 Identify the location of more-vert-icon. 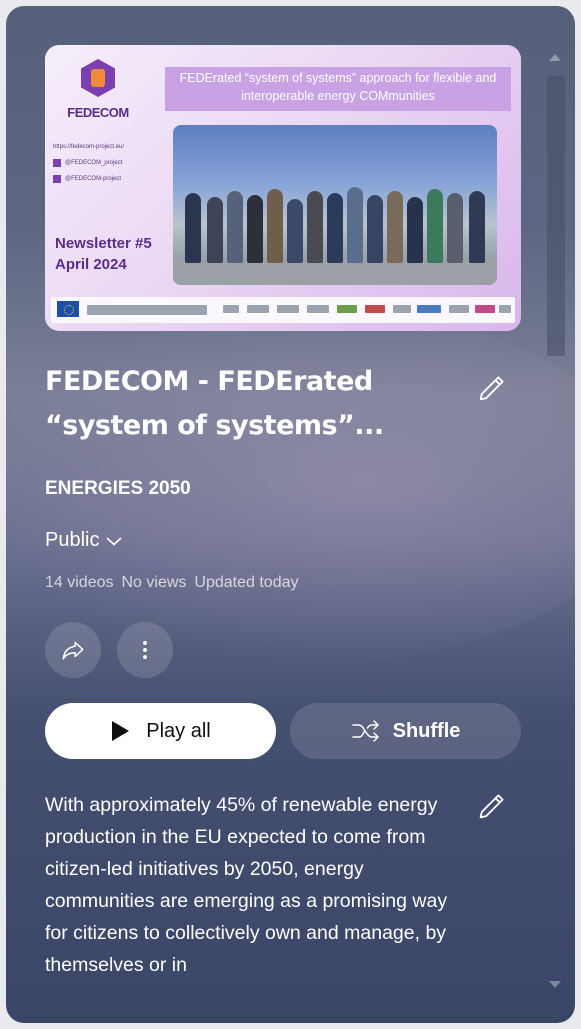
(145, 650).